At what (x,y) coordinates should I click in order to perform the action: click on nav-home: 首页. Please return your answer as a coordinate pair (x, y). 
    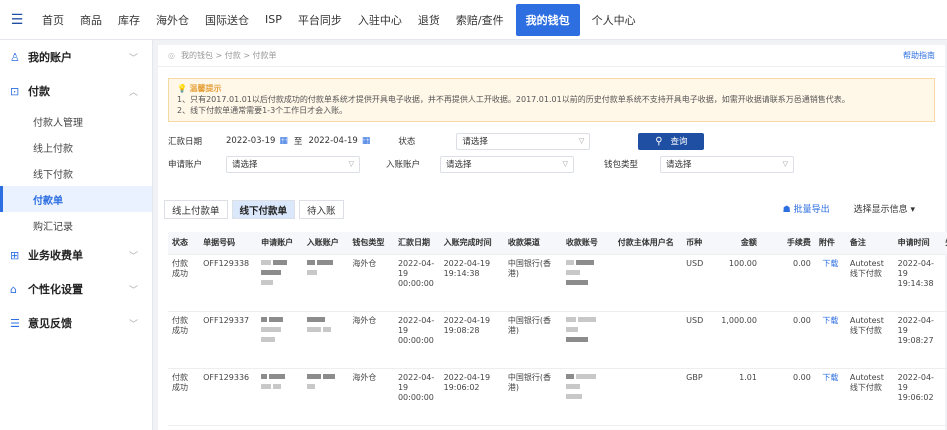
    Looking at the image, I should click on (53, 20).